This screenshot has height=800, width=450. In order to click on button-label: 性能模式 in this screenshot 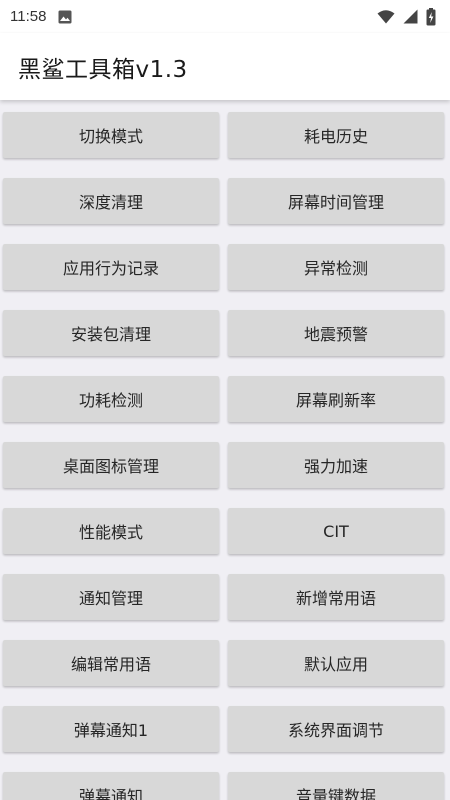, I will do `click(110, 532)`.